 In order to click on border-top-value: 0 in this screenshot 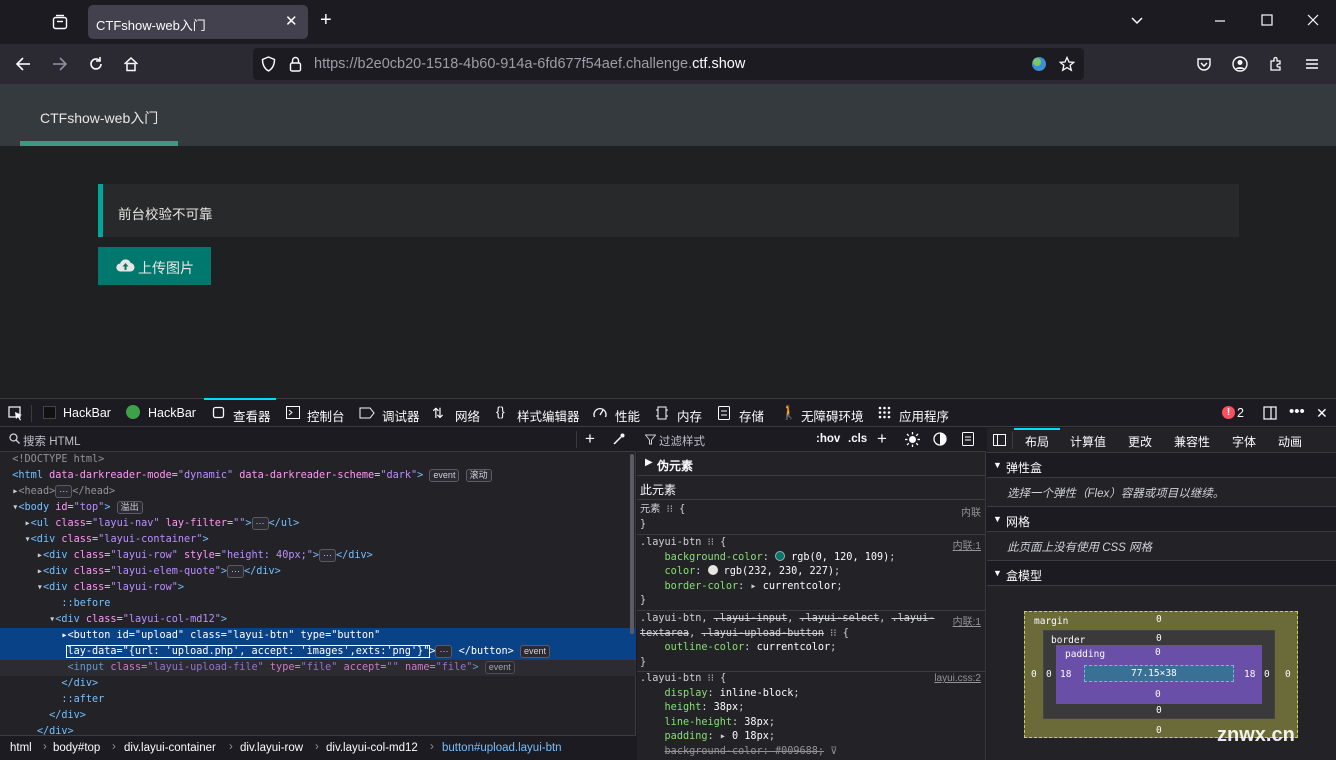, I will do `click(1159, 638)`.